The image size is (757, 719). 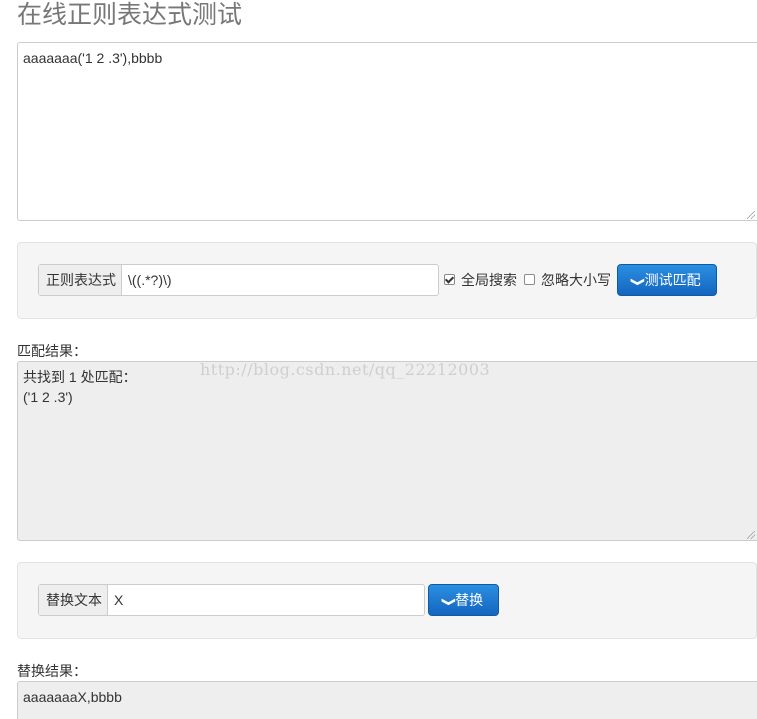 What do you see at coordinates (387, 700) in the screenshot?
I see `replace-result-output: aaaaaaaX,bbbb` at bounding box center [387, 700].